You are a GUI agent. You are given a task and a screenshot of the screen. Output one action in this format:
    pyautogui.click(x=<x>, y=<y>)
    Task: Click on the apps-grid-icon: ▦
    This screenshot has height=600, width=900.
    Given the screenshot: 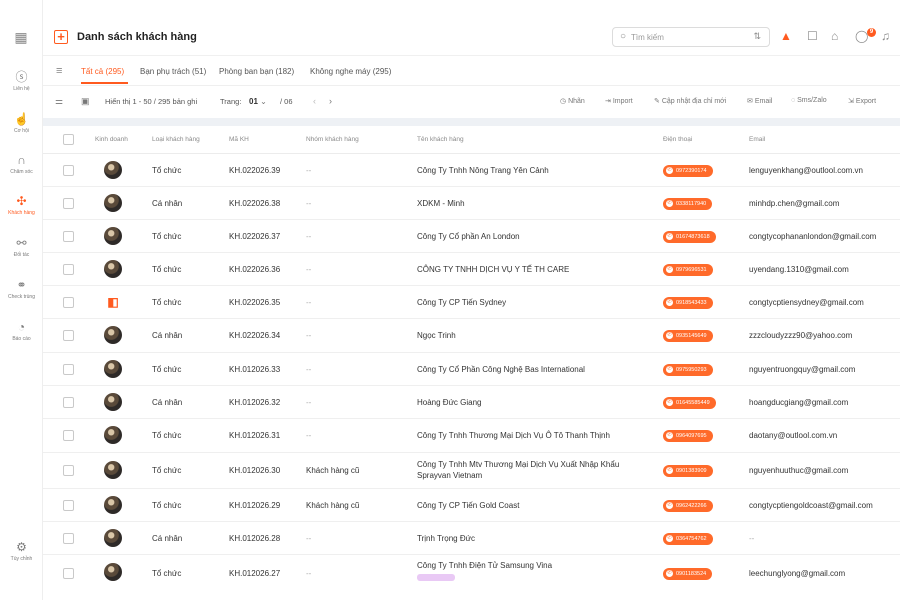 What is the action you would take?
    pyautogui.click(x=21, y=37)
    